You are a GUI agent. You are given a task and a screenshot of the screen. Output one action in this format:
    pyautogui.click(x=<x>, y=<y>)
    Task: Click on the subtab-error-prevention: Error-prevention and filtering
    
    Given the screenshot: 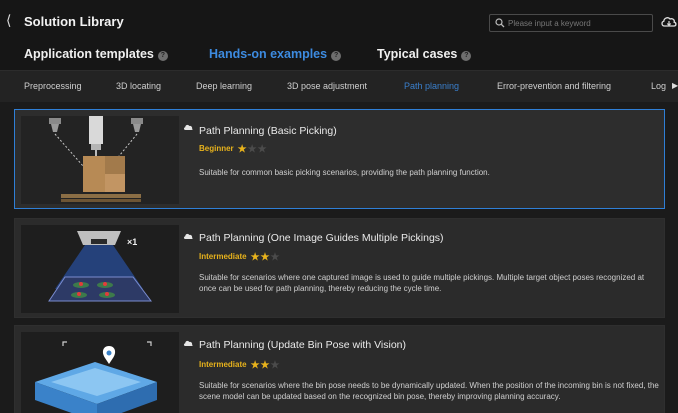 What is the action you would take?
    pyautogui.click(x=554, y=86)
    